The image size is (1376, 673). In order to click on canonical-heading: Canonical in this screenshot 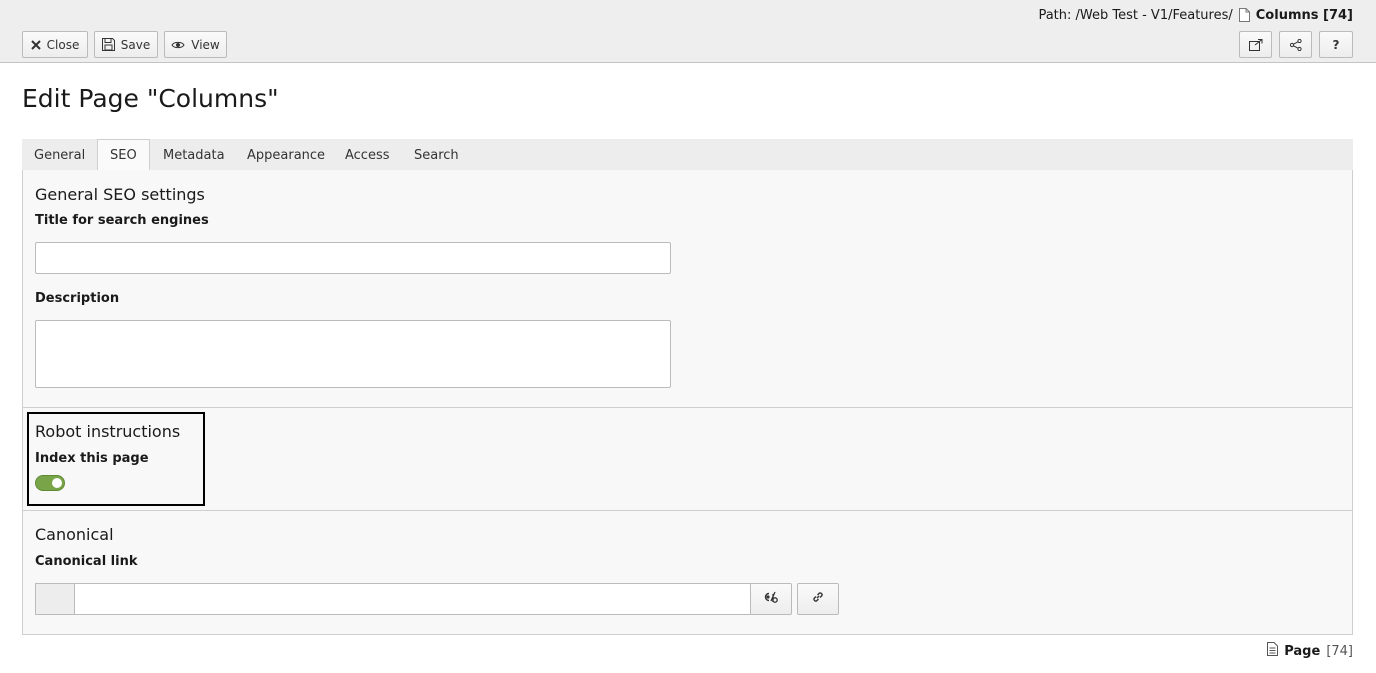, I will do `click(74, 534)`.